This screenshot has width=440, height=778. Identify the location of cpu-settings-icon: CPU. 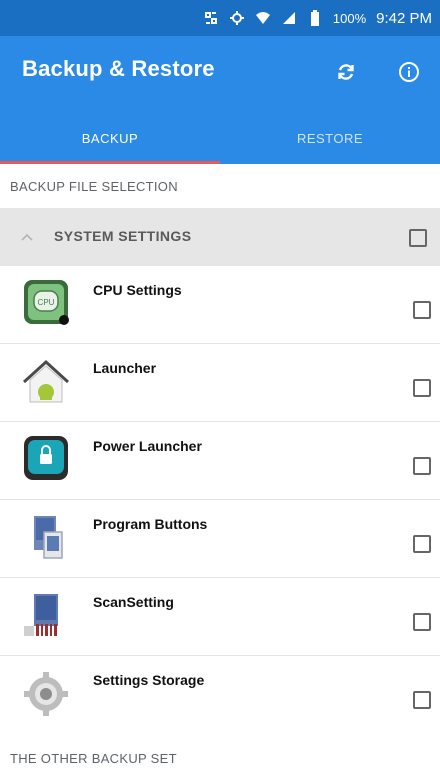
(46, 302).